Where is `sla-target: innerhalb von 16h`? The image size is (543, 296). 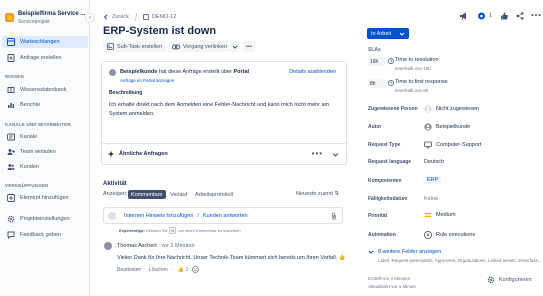 sla-target: innerhalb von 16h is located at coordinates (413, 68).